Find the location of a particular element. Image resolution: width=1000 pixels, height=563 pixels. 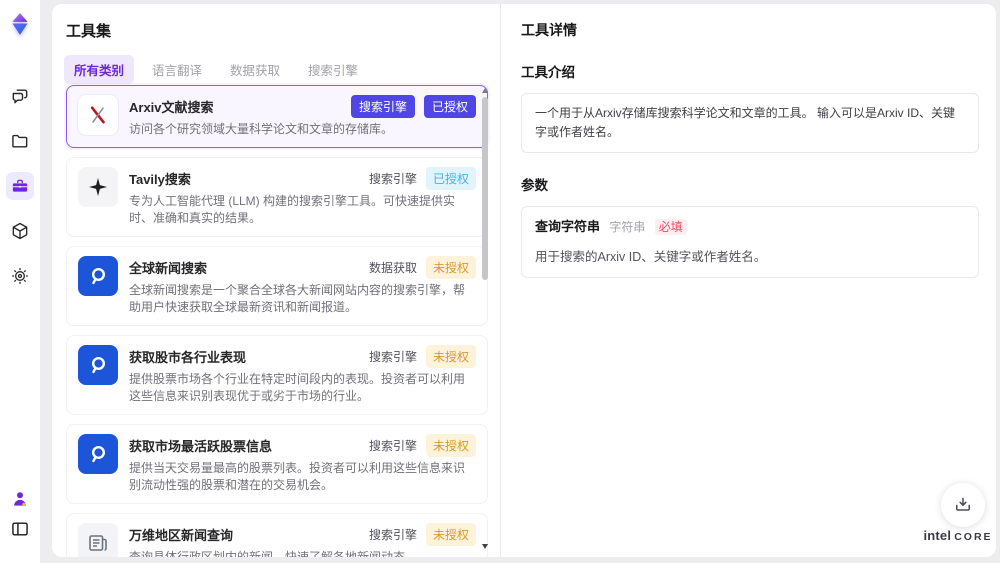

tavily-star-icon is located at coordinates (98, 187).